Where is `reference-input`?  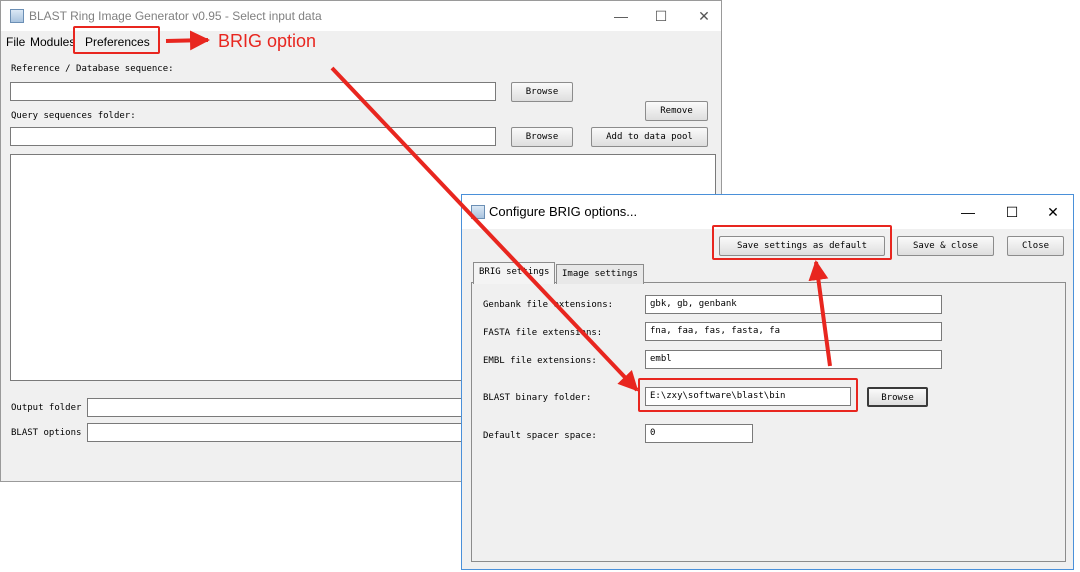 reference-input is located at coordinates (253, 91).